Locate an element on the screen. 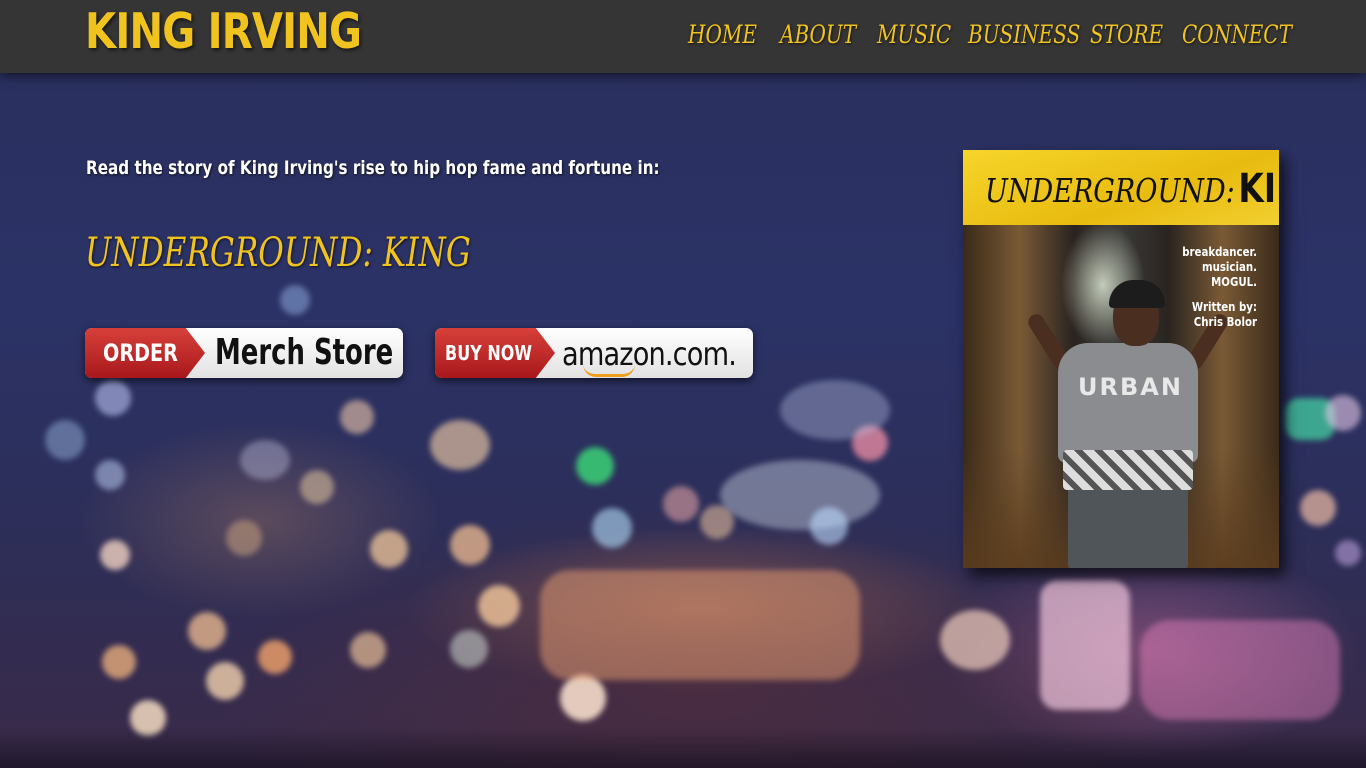 The height and width of the screenshot is (768, 1366). nav-home-link: HOME is located at coordinates (722, 34).